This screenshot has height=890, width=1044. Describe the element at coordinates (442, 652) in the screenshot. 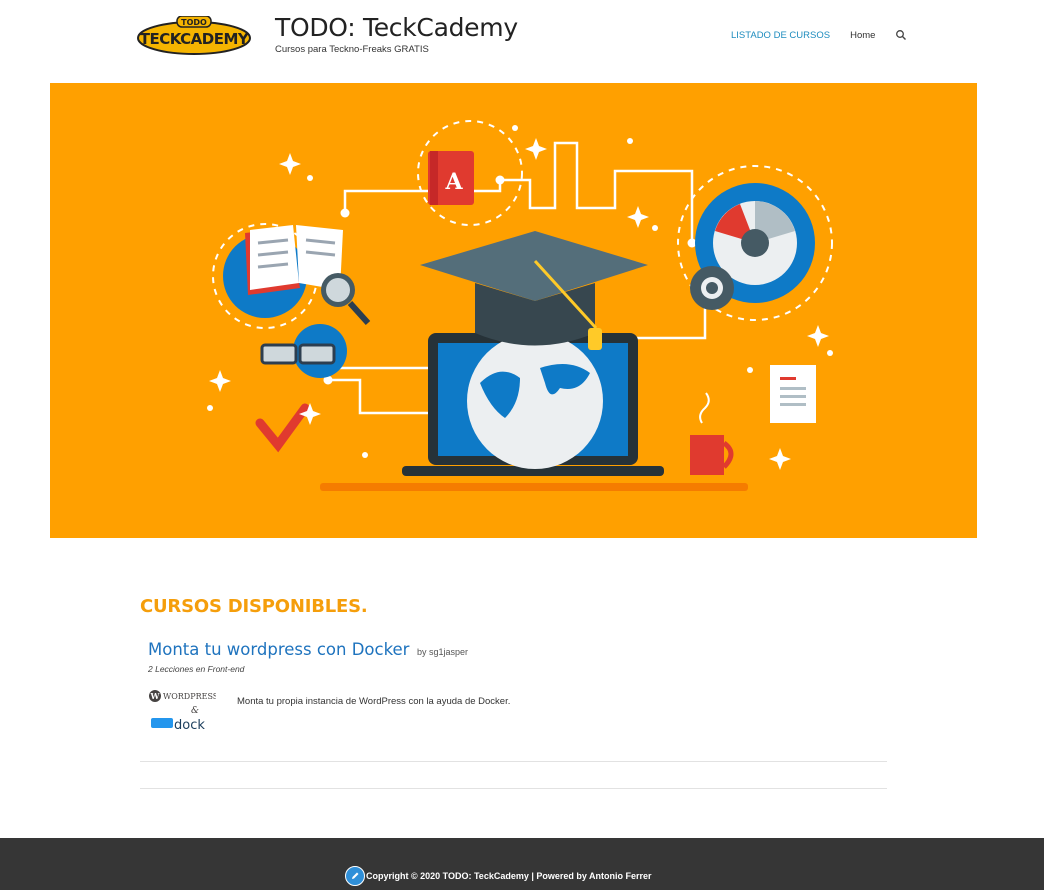

I see `course-author: by sg1jasper` at that location.